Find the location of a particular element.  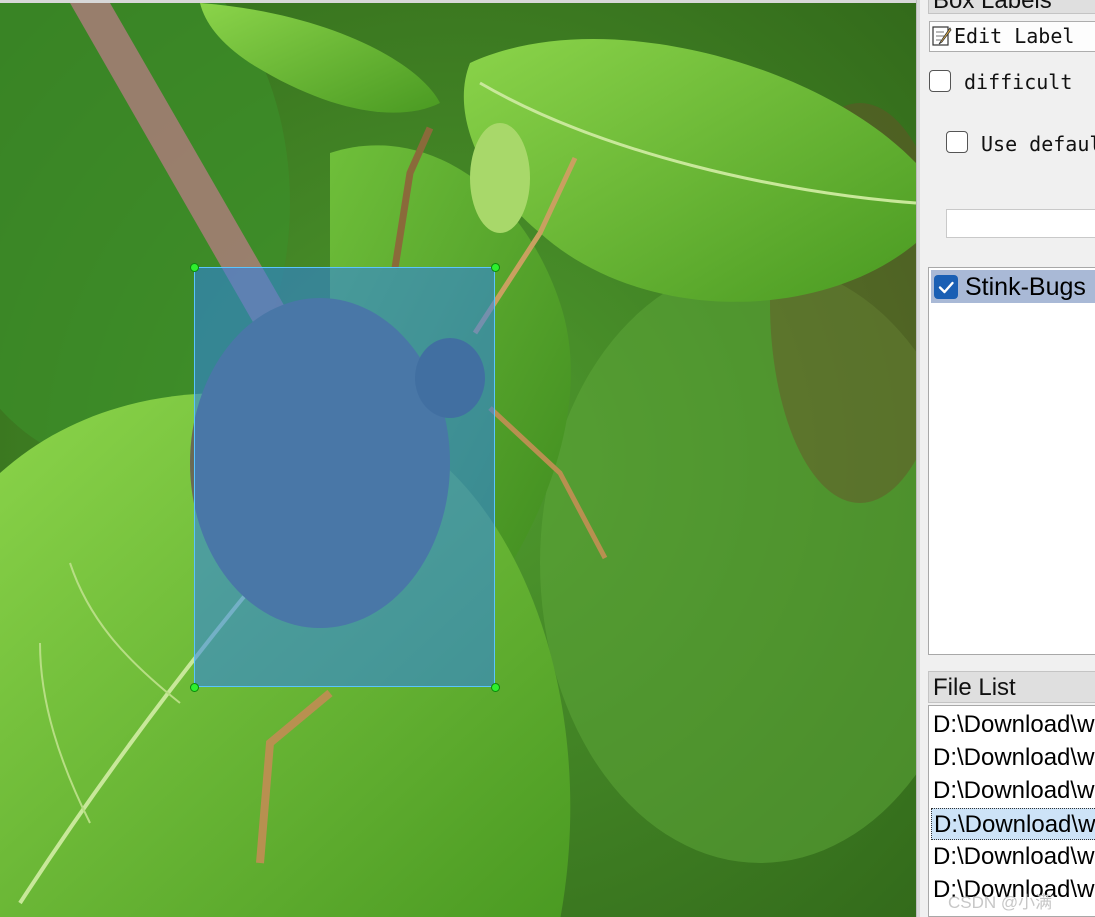

bbox-vertex-bottom-left is located at coordinates (194, 687).